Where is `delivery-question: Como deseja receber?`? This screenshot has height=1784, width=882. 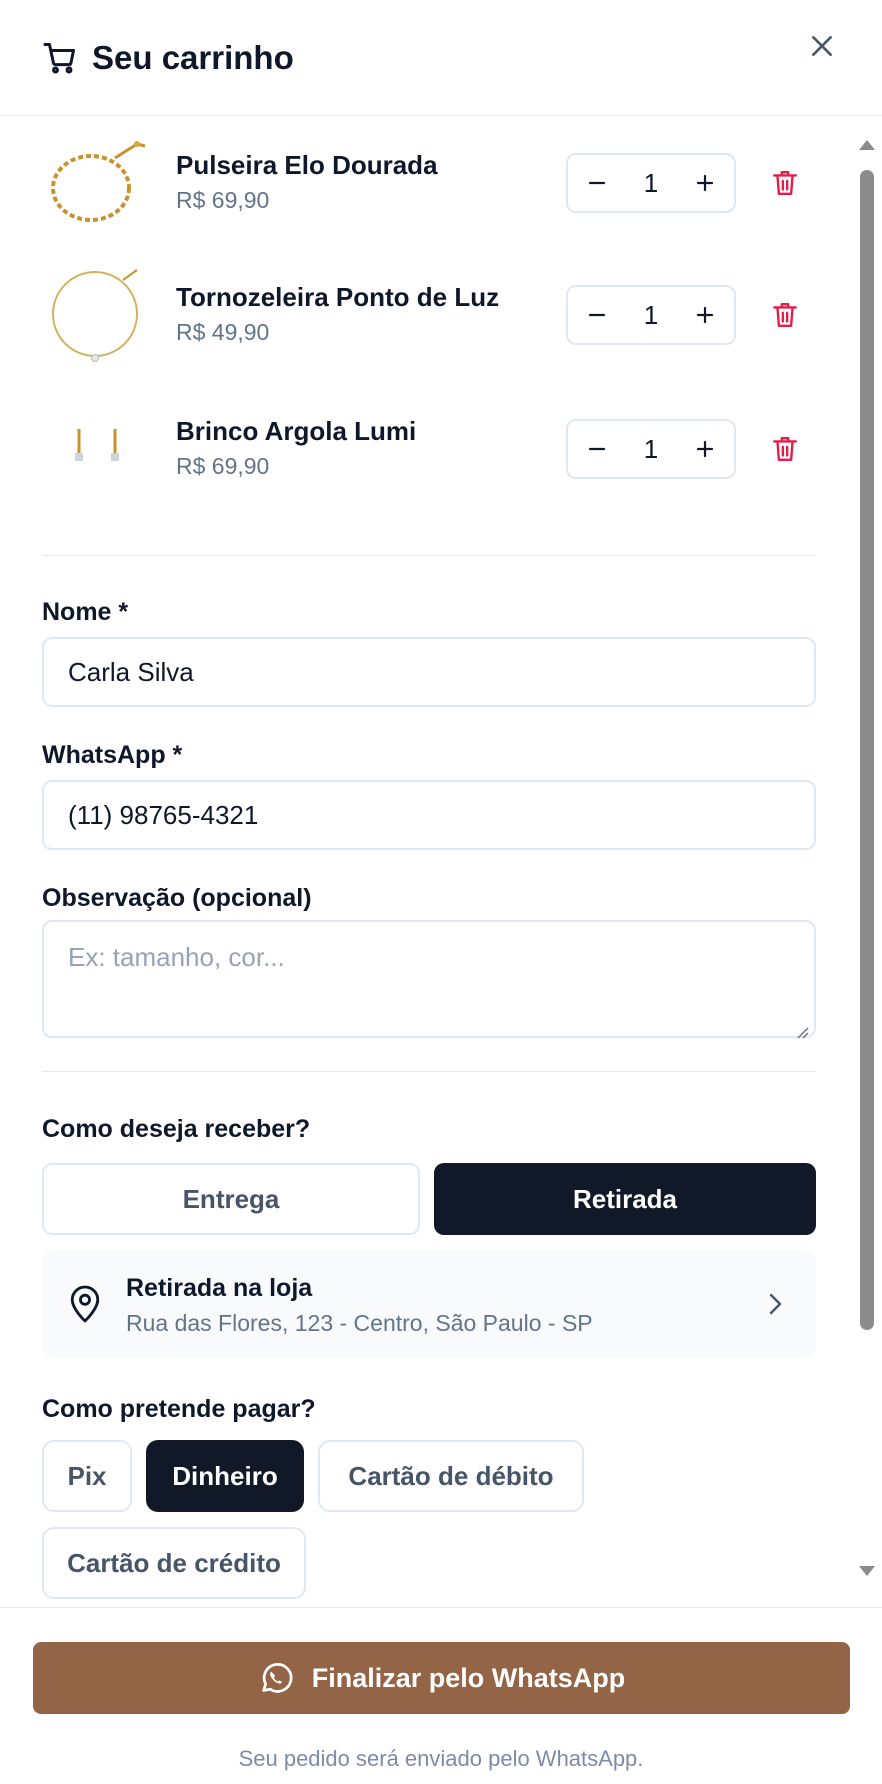
delivery-question: Como deseja receber? is located at coordinates (176, 1129).